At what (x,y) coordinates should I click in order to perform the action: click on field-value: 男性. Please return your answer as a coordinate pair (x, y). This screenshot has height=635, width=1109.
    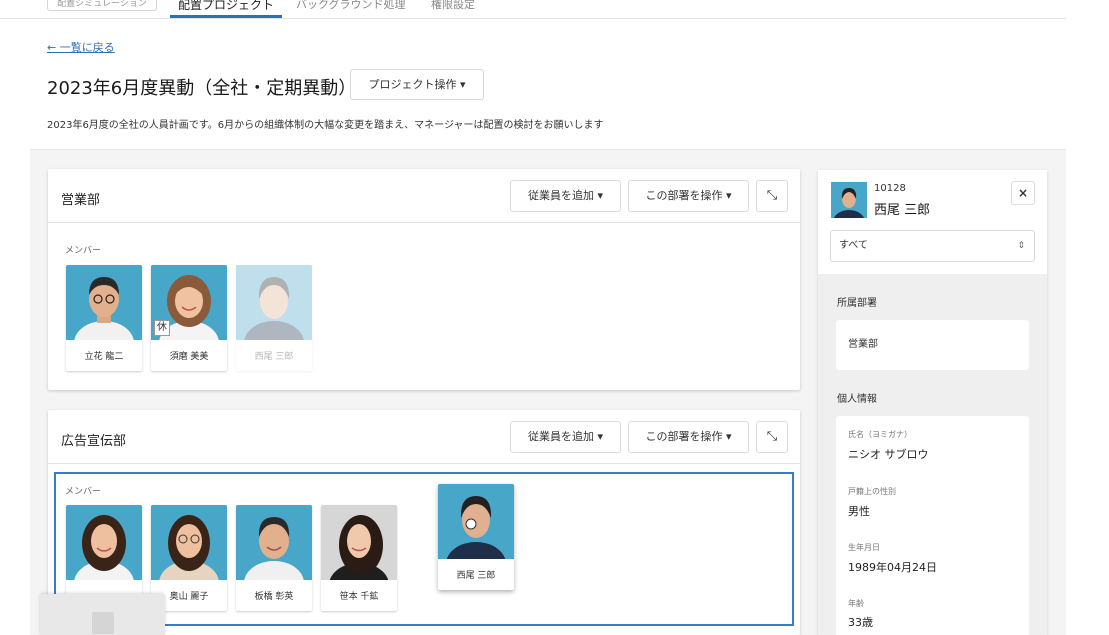
    Looking at the image, I should click on (859, 511).